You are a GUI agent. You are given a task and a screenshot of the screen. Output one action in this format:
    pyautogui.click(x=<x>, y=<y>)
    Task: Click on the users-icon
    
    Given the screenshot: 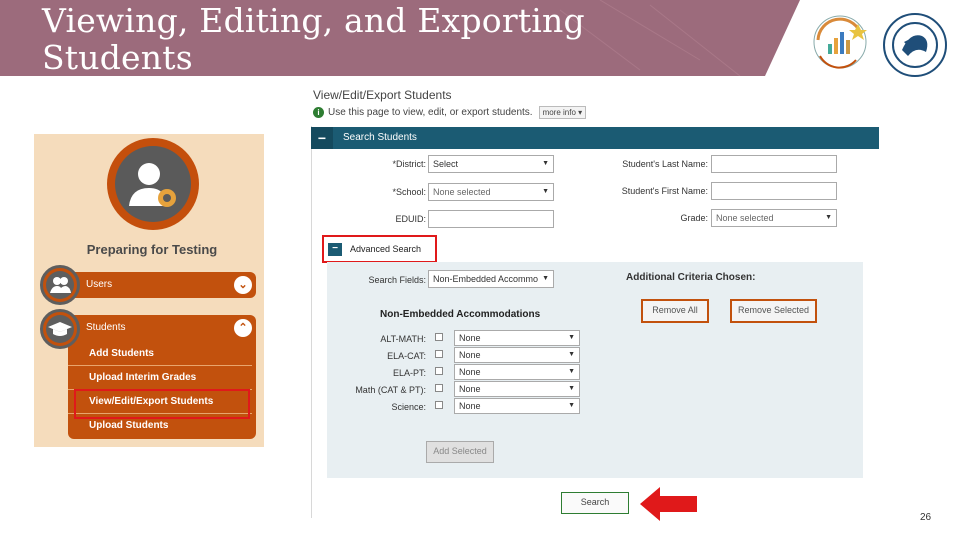 What is the action you would take?
    pyautogui.click(x=60, y=285)
    